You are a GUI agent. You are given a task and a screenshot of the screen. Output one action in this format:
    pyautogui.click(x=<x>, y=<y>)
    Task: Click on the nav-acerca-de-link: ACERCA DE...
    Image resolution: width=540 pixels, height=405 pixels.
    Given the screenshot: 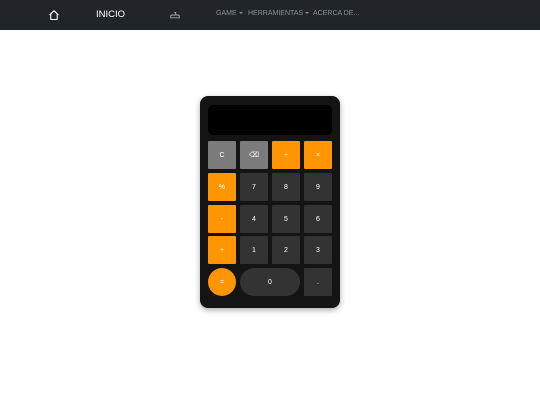 What is the action you would take?
    pyautogui.click(x=336, y=13)
    